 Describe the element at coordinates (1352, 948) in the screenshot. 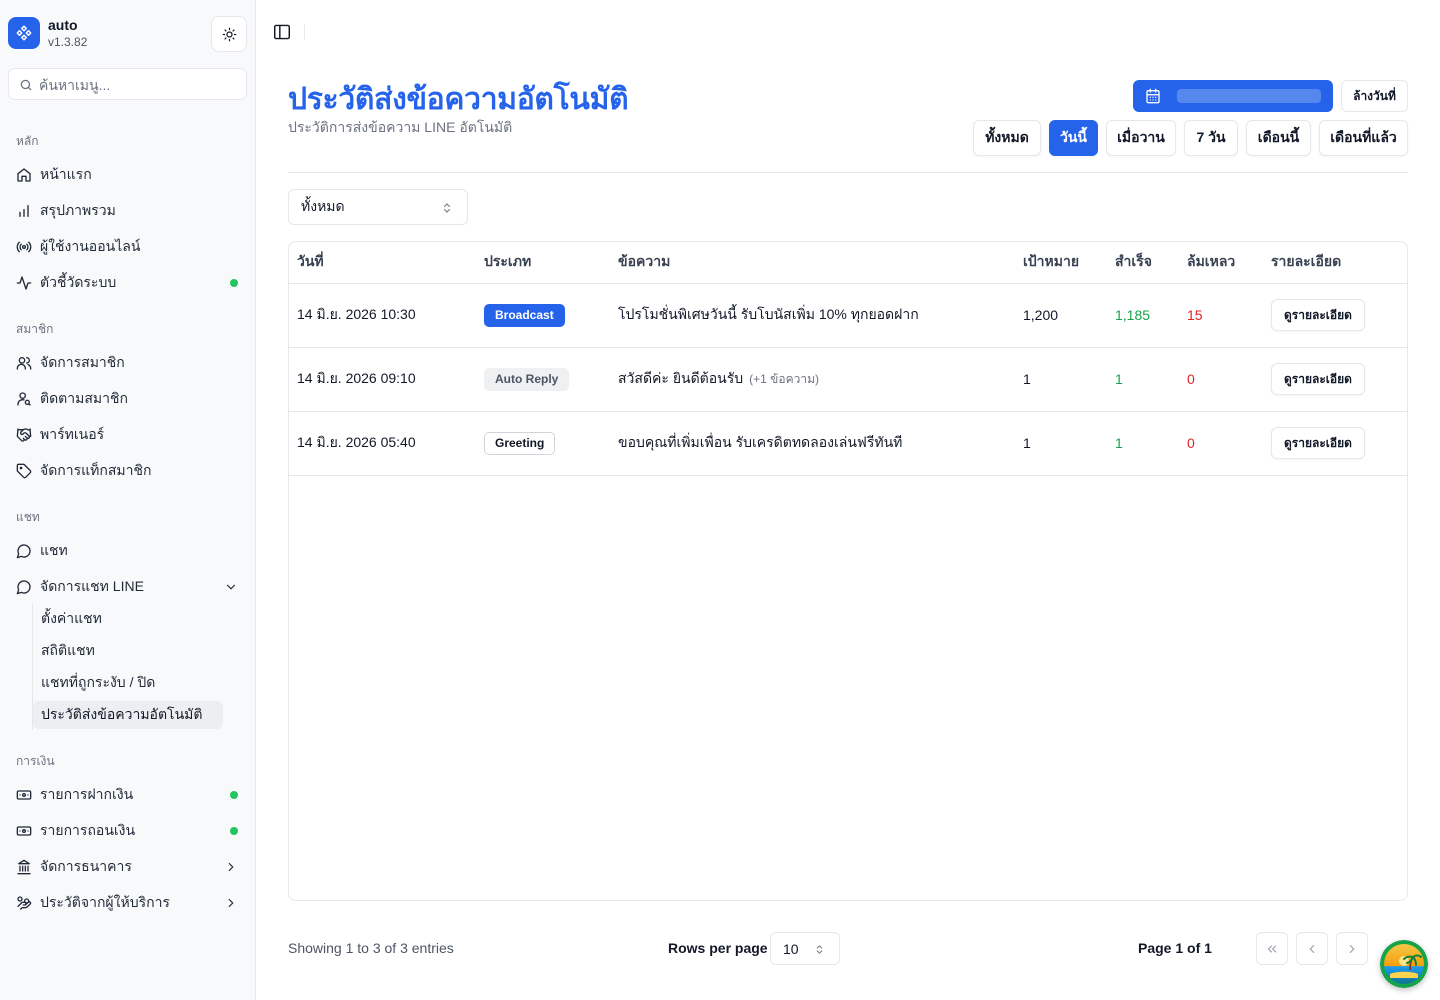

I see `next-page-button` at that location.